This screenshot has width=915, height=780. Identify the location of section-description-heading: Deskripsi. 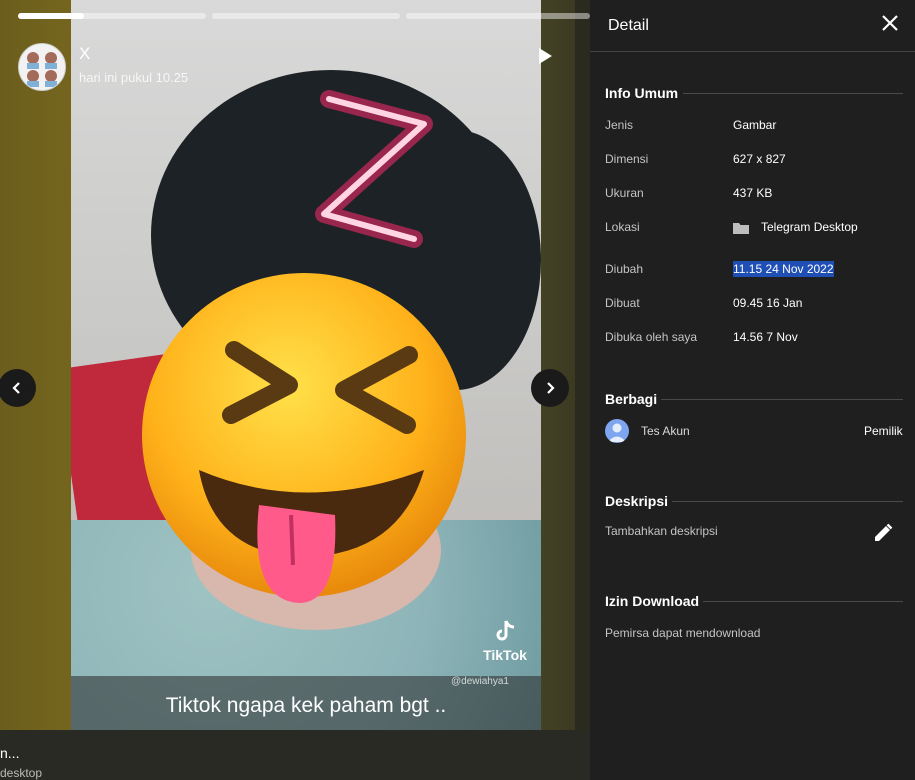
(637, 501).